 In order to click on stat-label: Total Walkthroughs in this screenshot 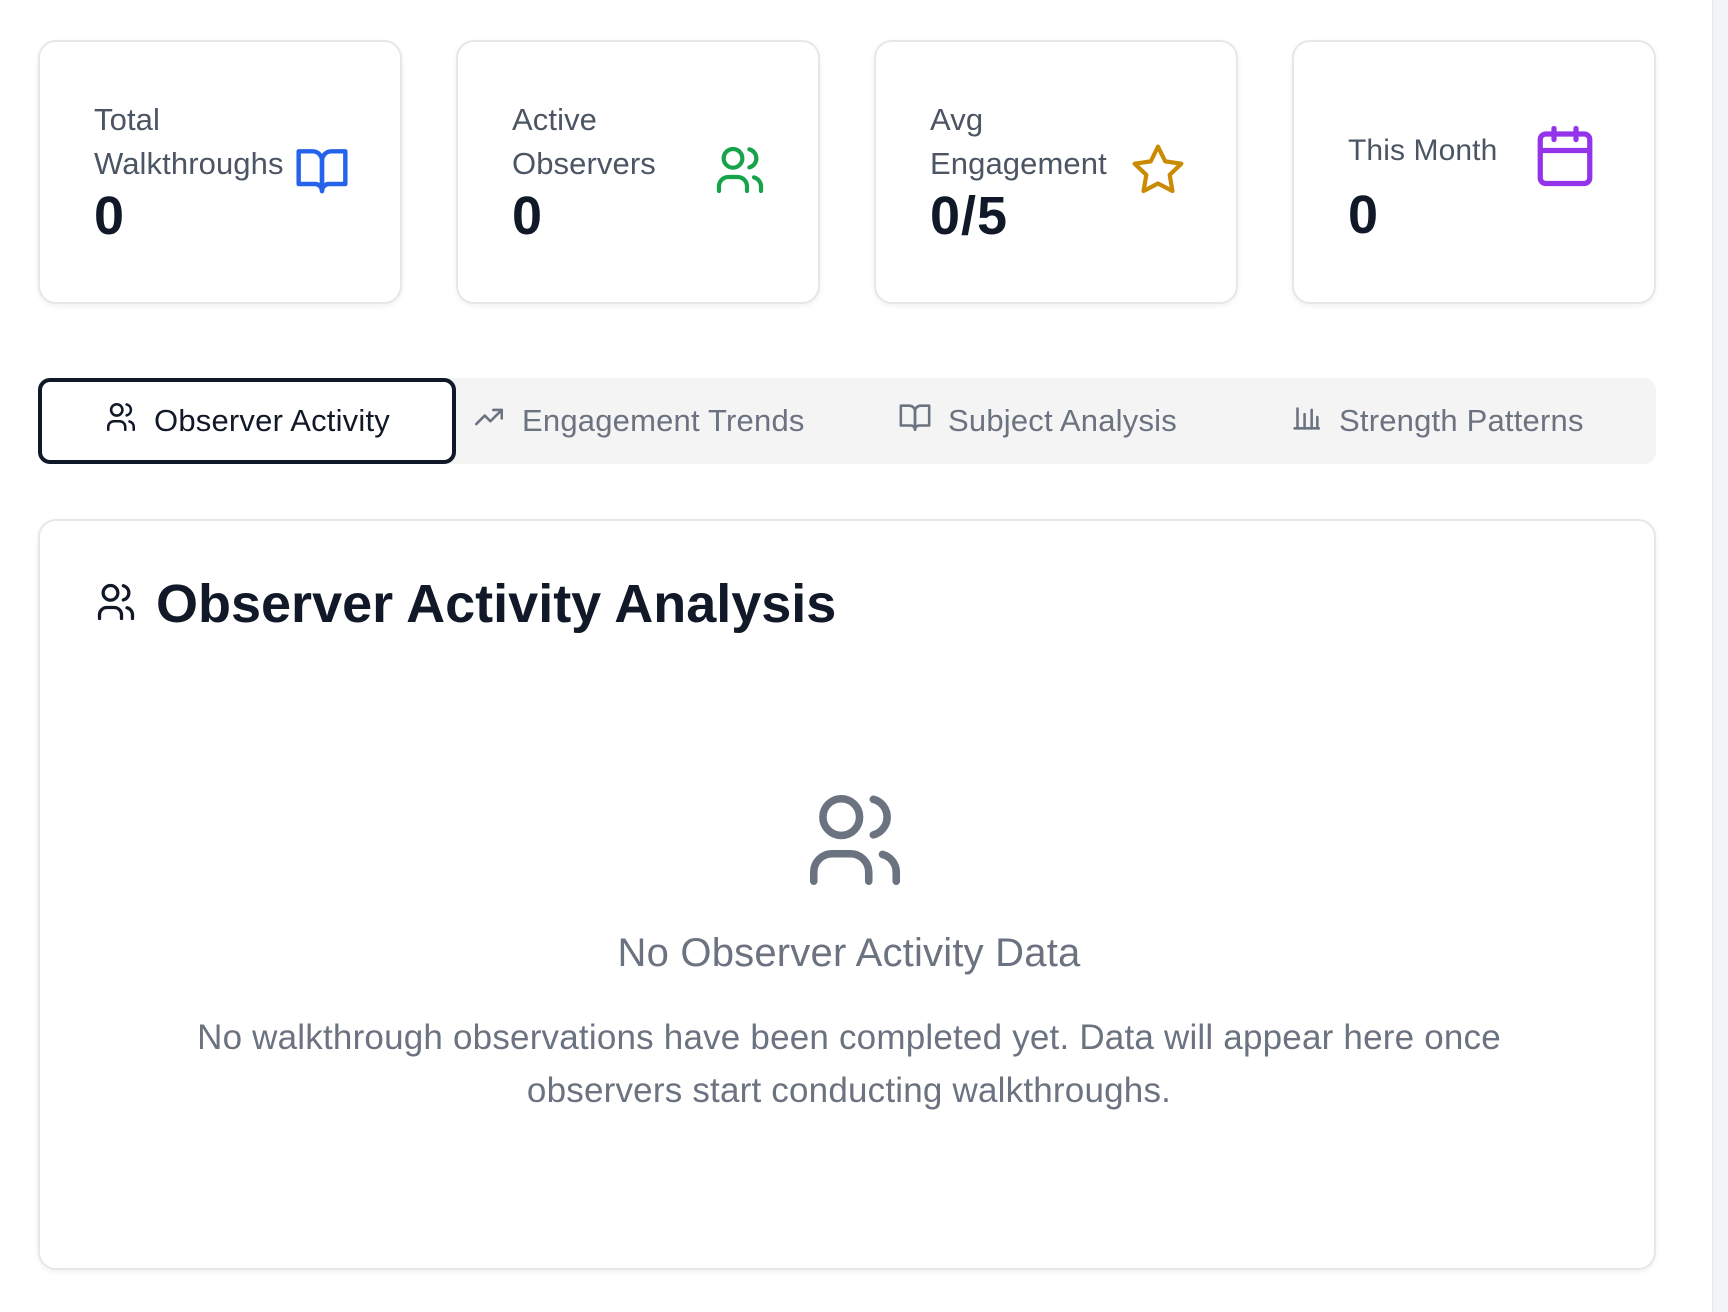, I will do `click(189, 141)`.